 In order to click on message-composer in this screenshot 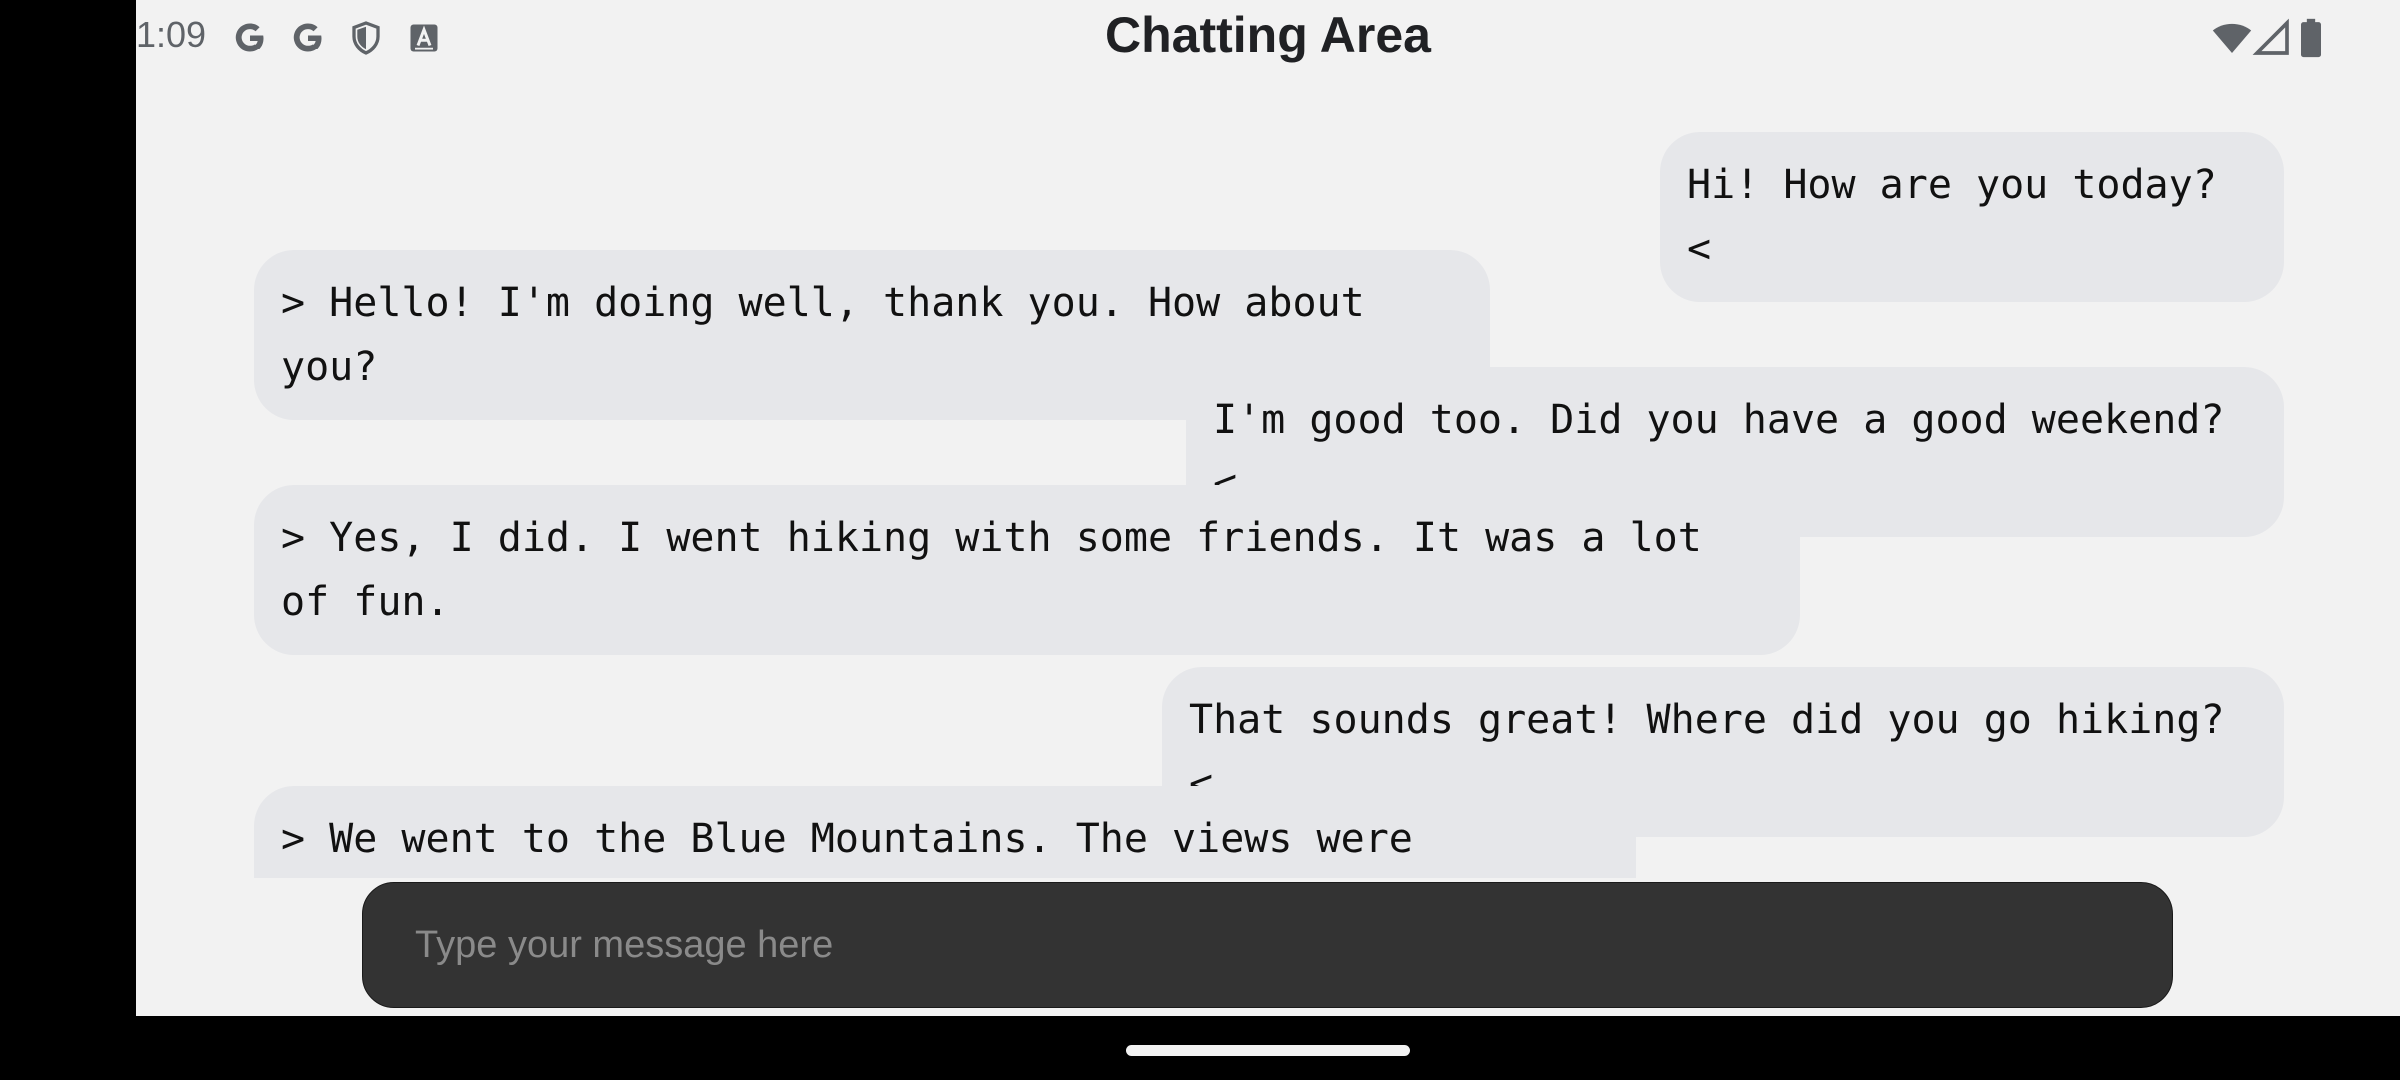, I will do `click(1267, 945)`.